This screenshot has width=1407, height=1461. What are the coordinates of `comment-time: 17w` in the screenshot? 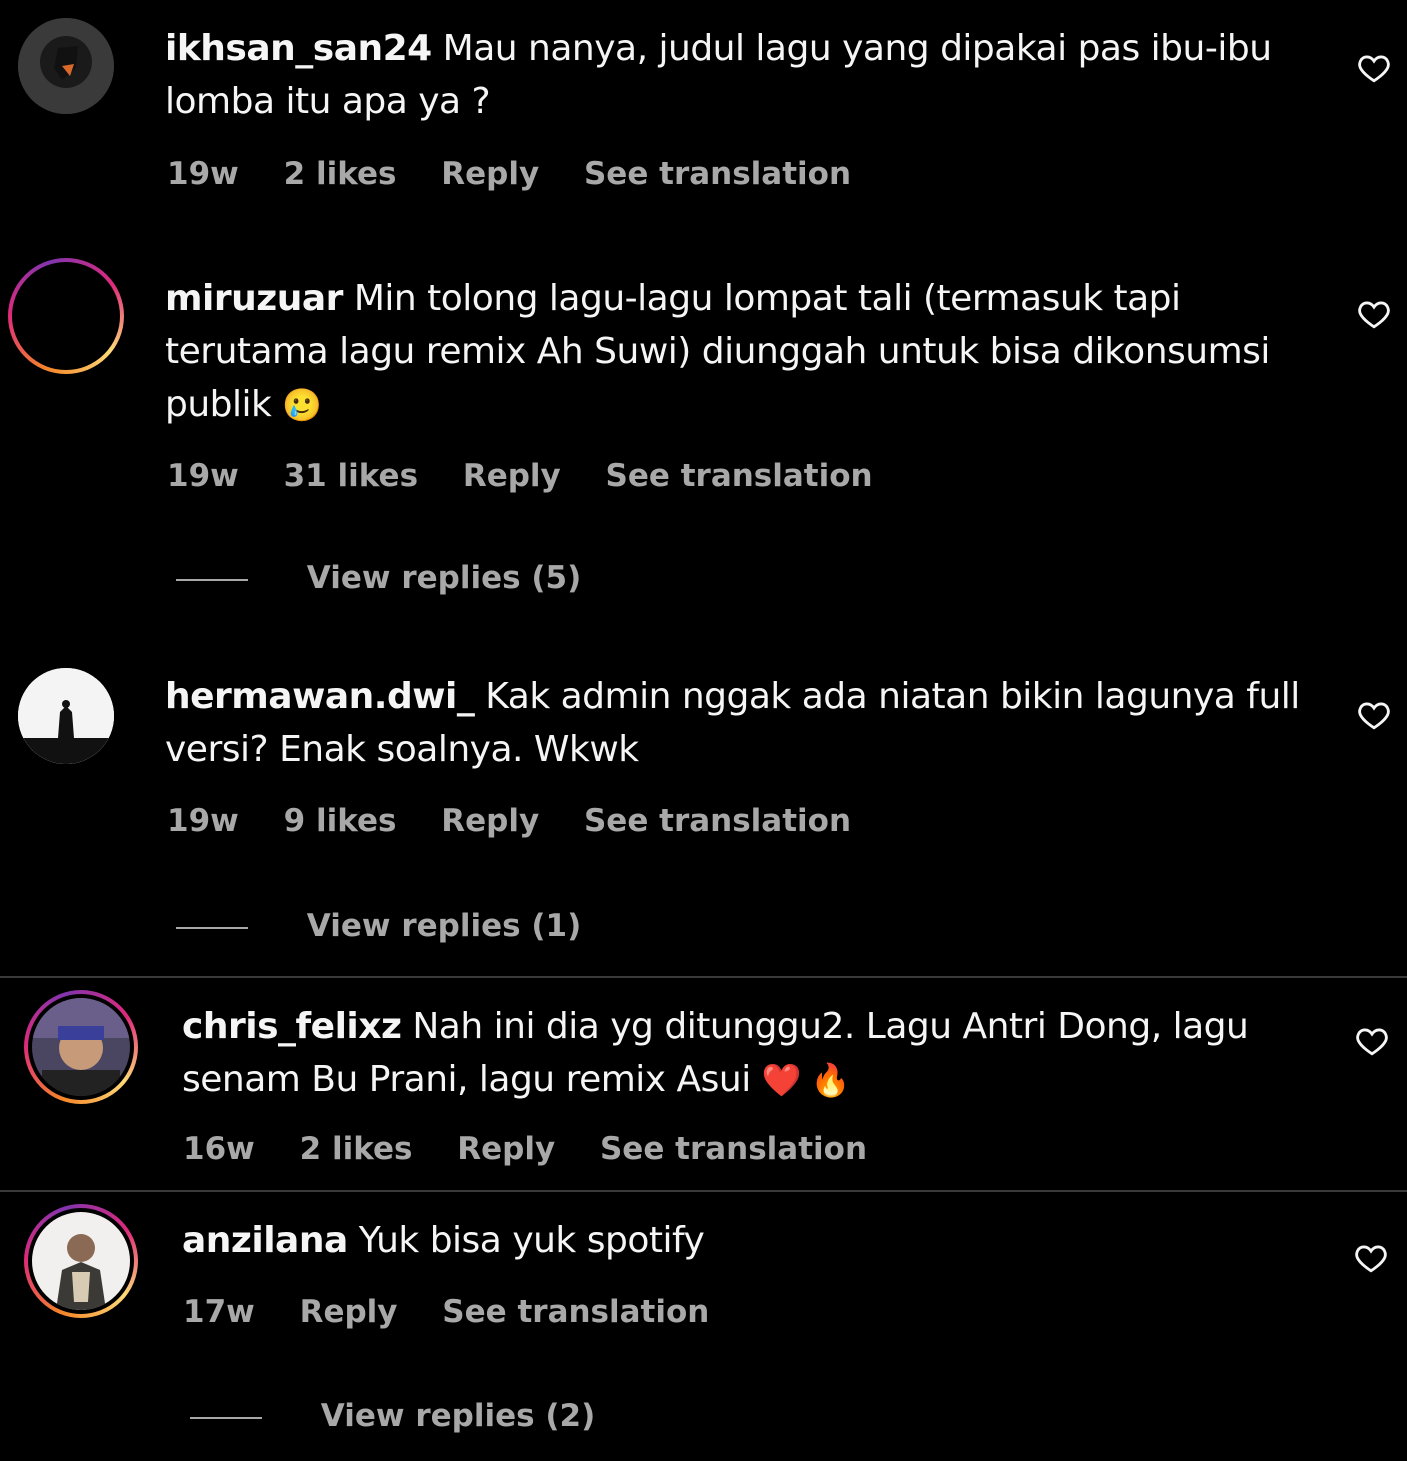 It's located at (219, 1312).